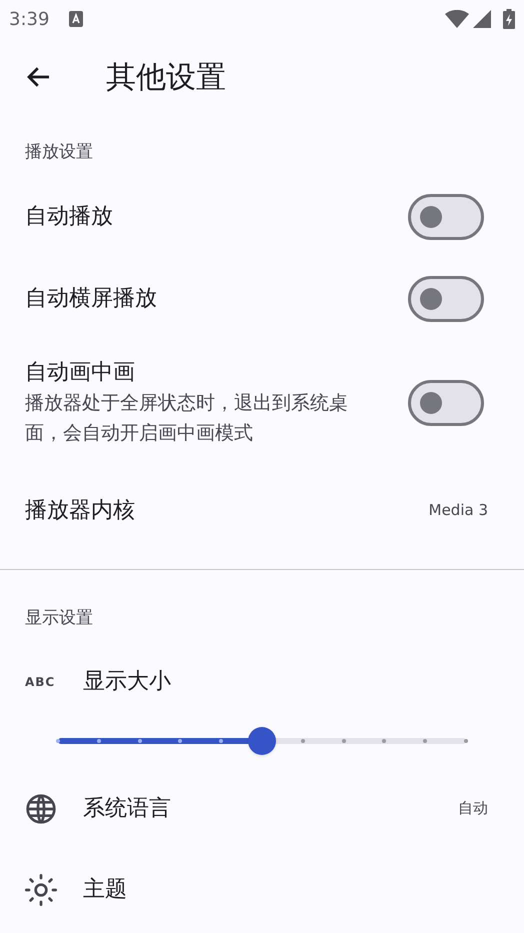  I want to click on setting-value: Media 3, so click(458, 510).